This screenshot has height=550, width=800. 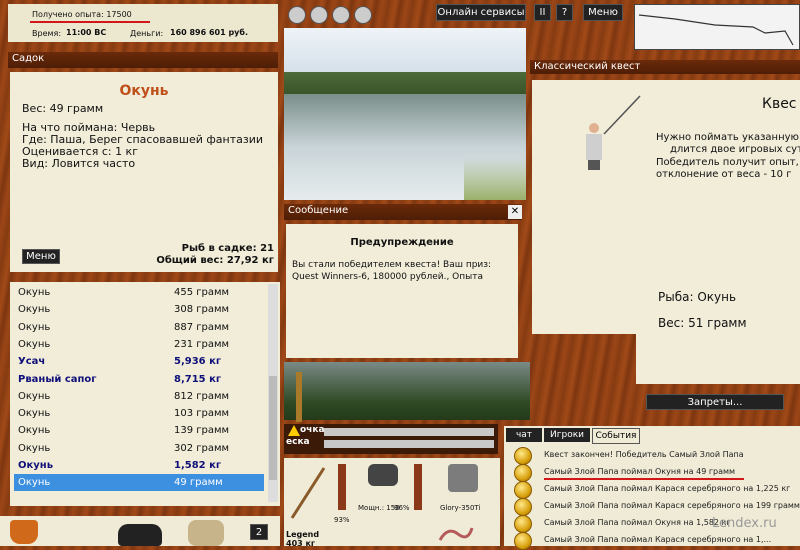 I want to click on rod-slot: Legend 403 кг 93%, so click(x=318, y=504).